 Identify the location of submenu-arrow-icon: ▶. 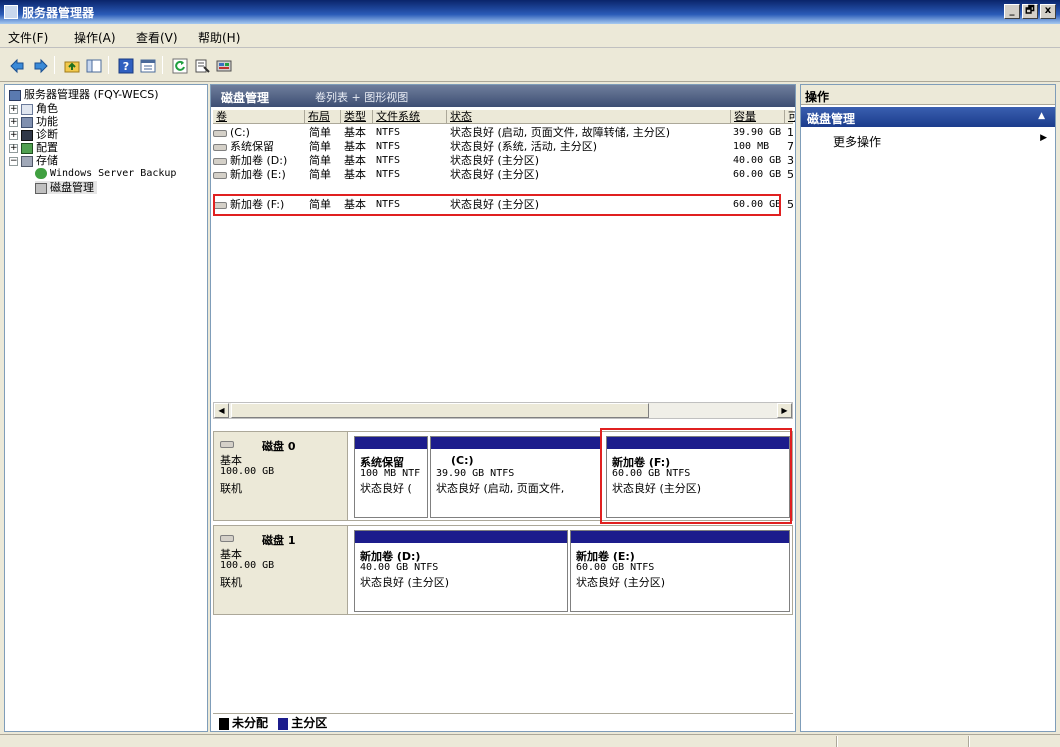
(1043, 138).